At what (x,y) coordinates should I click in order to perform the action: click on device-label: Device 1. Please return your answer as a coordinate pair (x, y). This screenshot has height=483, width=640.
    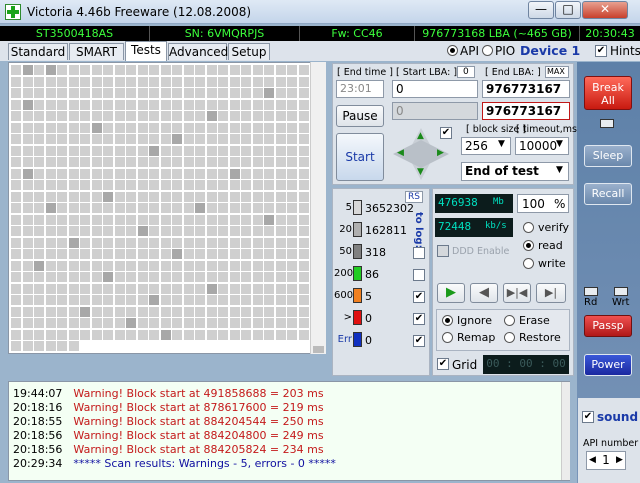
    Looking at the image, I should click on (550, 50).